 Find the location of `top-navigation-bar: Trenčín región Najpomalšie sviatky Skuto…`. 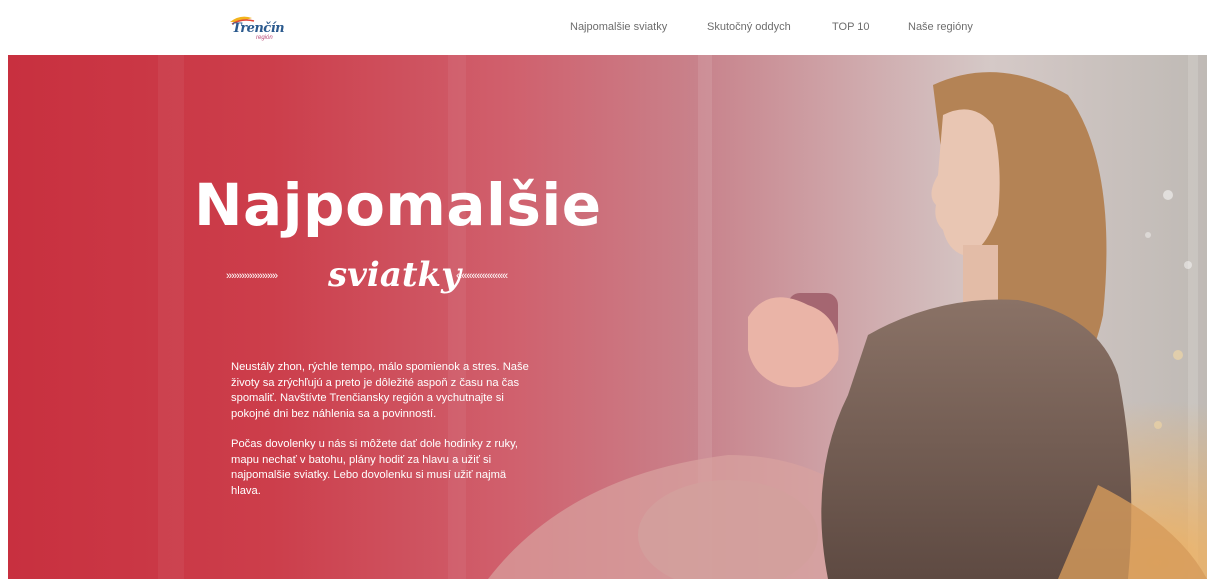

top-navigation-bar: Trenčín región Najpomalšie sviatky Skuto… is located at coordinates (603, 27).